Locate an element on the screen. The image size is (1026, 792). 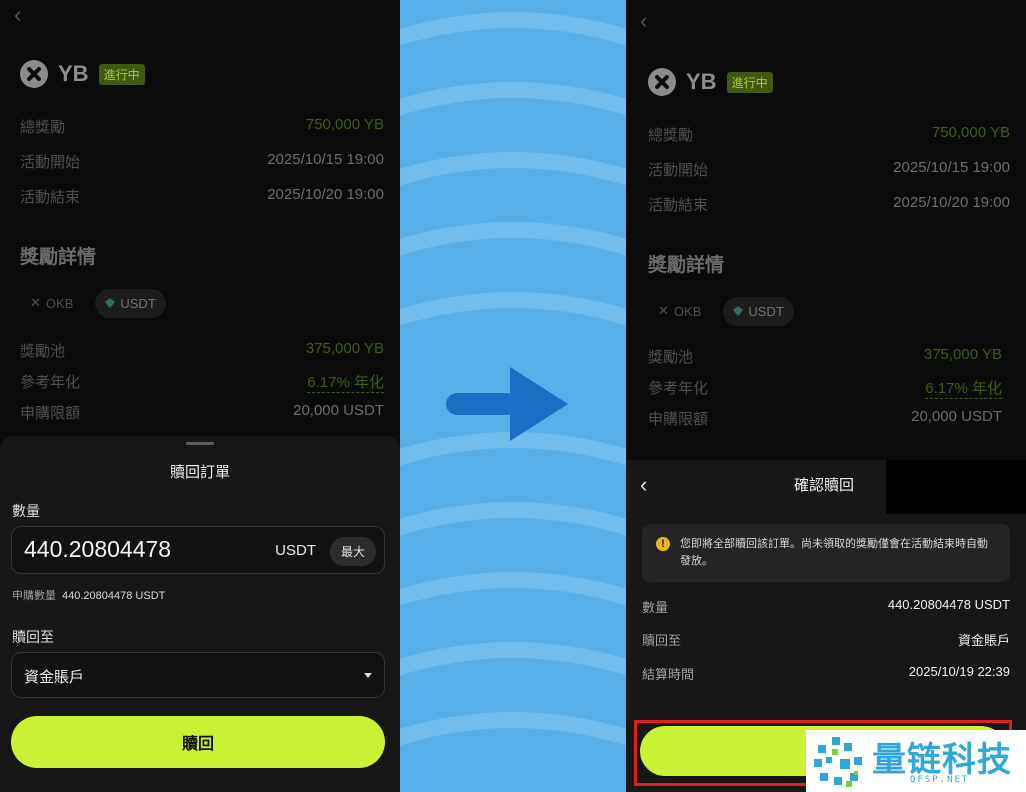
confirm-row-quantity: 數量 440.20804478 USDT is located at coordinates (826, 606).